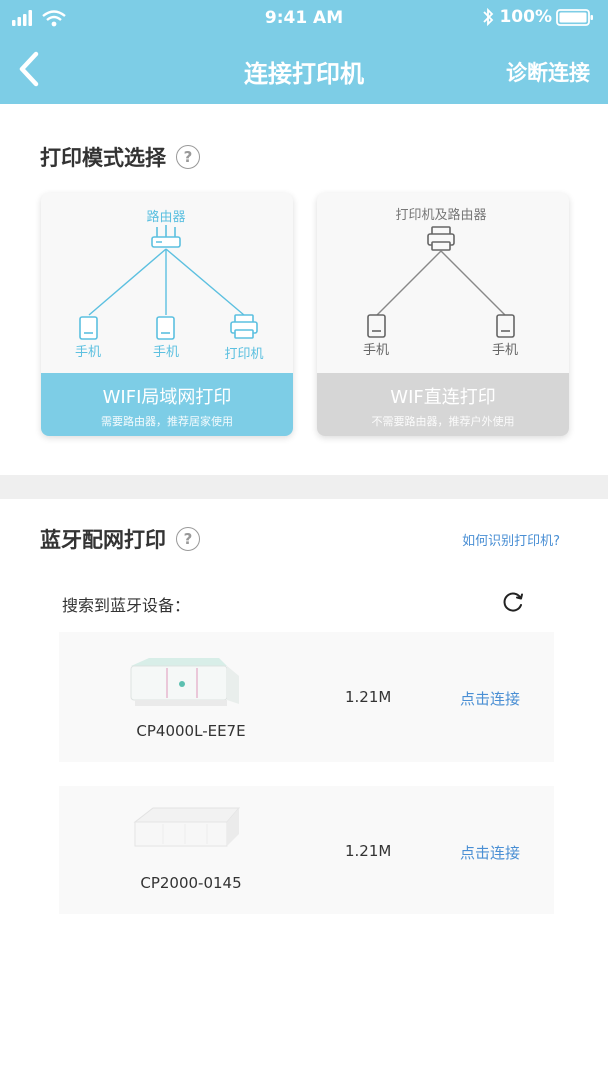  I want to click on printer-photo-cp4000, so click(184, 682).